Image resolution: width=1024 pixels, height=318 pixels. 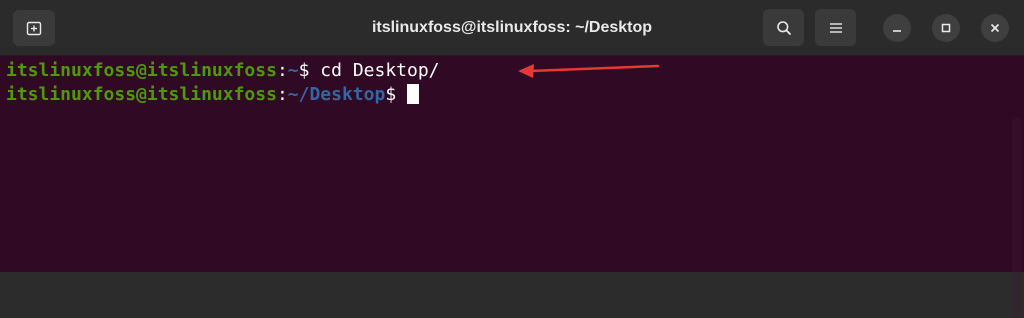 I want to click on hamburger-menu-icon, so click(x=835, y=27).